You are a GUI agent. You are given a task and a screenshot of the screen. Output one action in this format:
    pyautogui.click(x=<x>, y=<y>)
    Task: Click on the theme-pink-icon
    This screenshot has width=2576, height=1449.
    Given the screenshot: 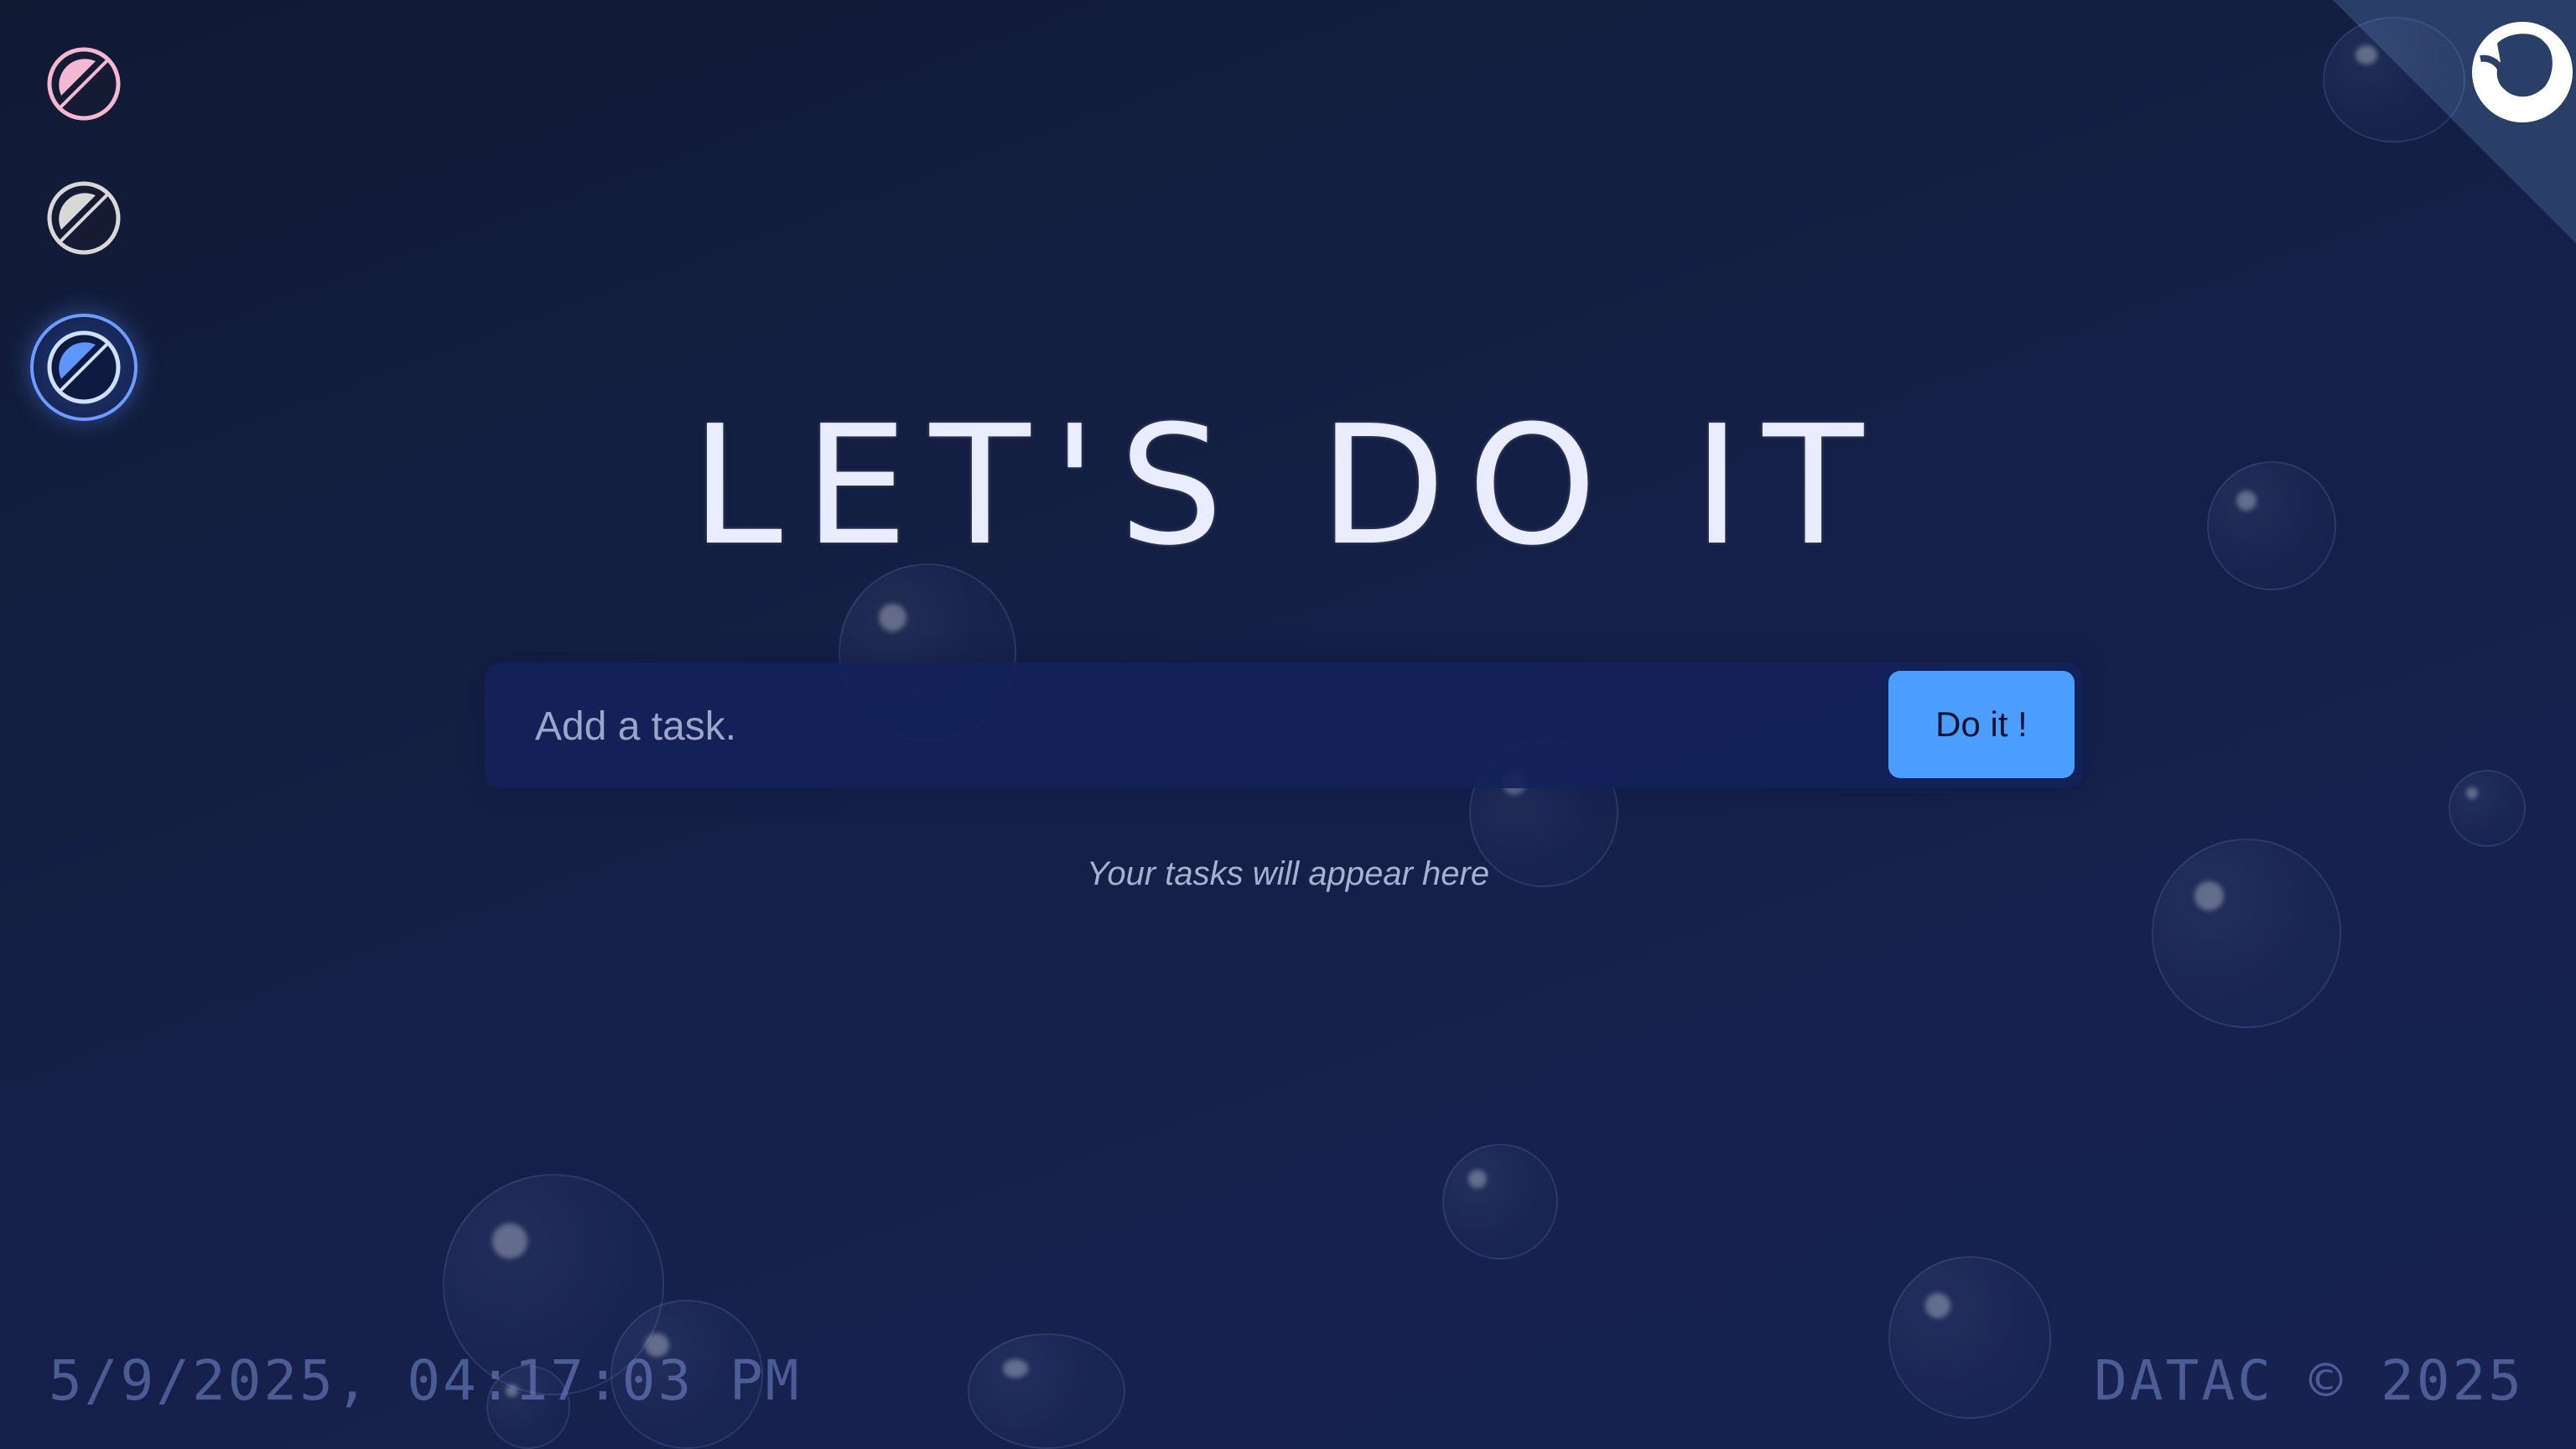 What is the action you would take?
    pyautogui.click(x=84, y=84)
    